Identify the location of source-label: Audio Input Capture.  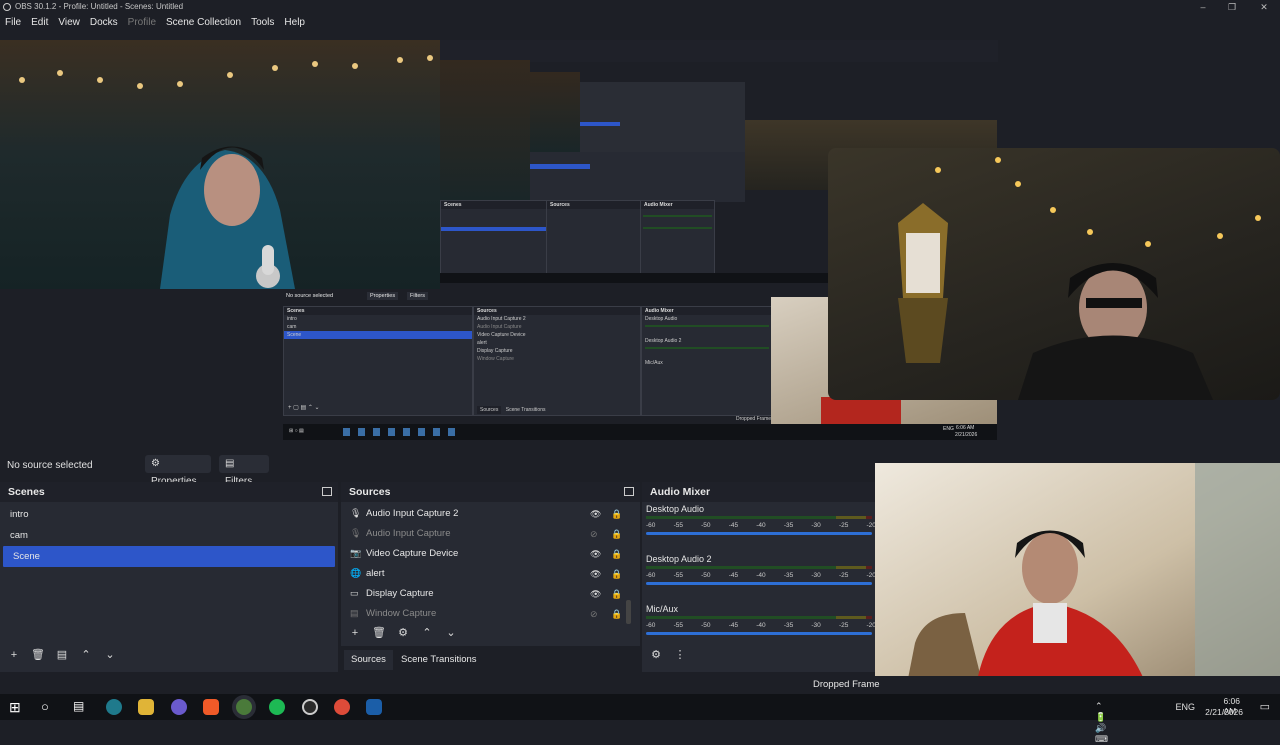
(408, 533).